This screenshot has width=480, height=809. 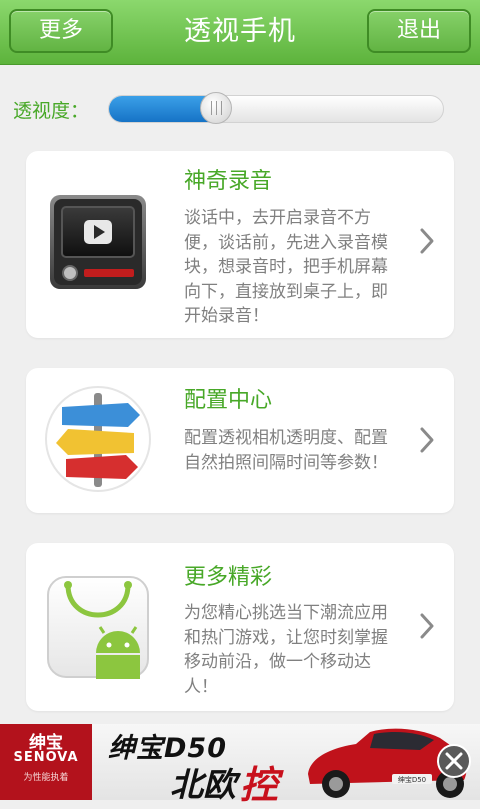 I want to click on ad-car-plate: 绅宝D50, so click(x=412, y=779).